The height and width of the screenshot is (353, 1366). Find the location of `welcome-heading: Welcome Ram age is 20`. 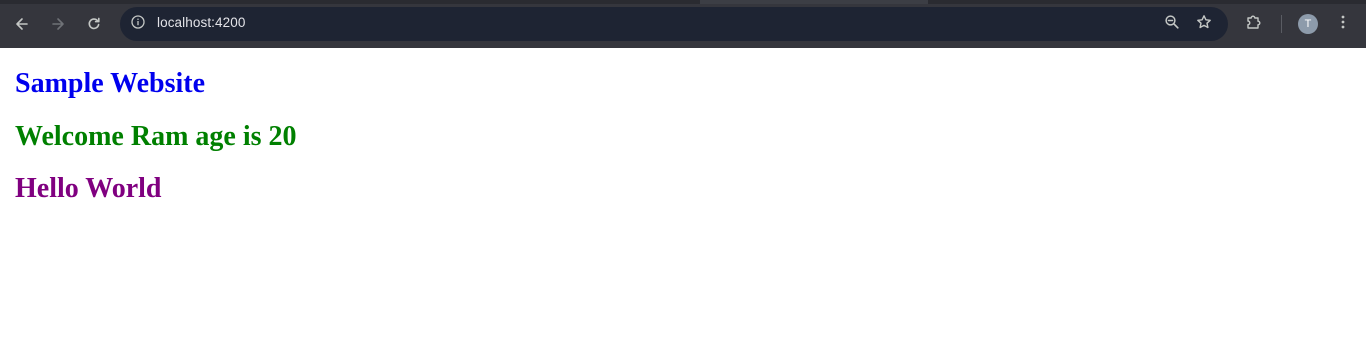

welcome-heading: Welcome Ram age is 20 is located at coordinates (156, 136).